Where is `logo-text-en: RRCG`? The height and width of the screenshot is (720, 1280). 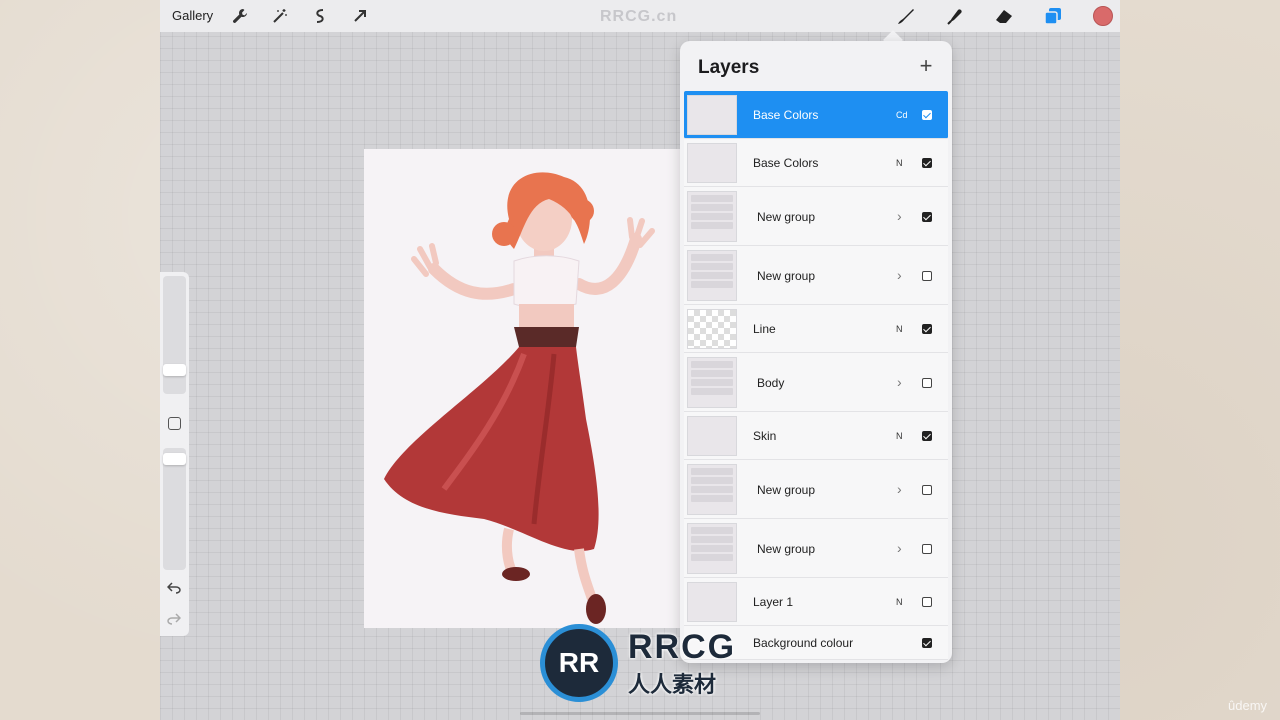
logo-text-en: RRCG is located at coordinates (682, 646).